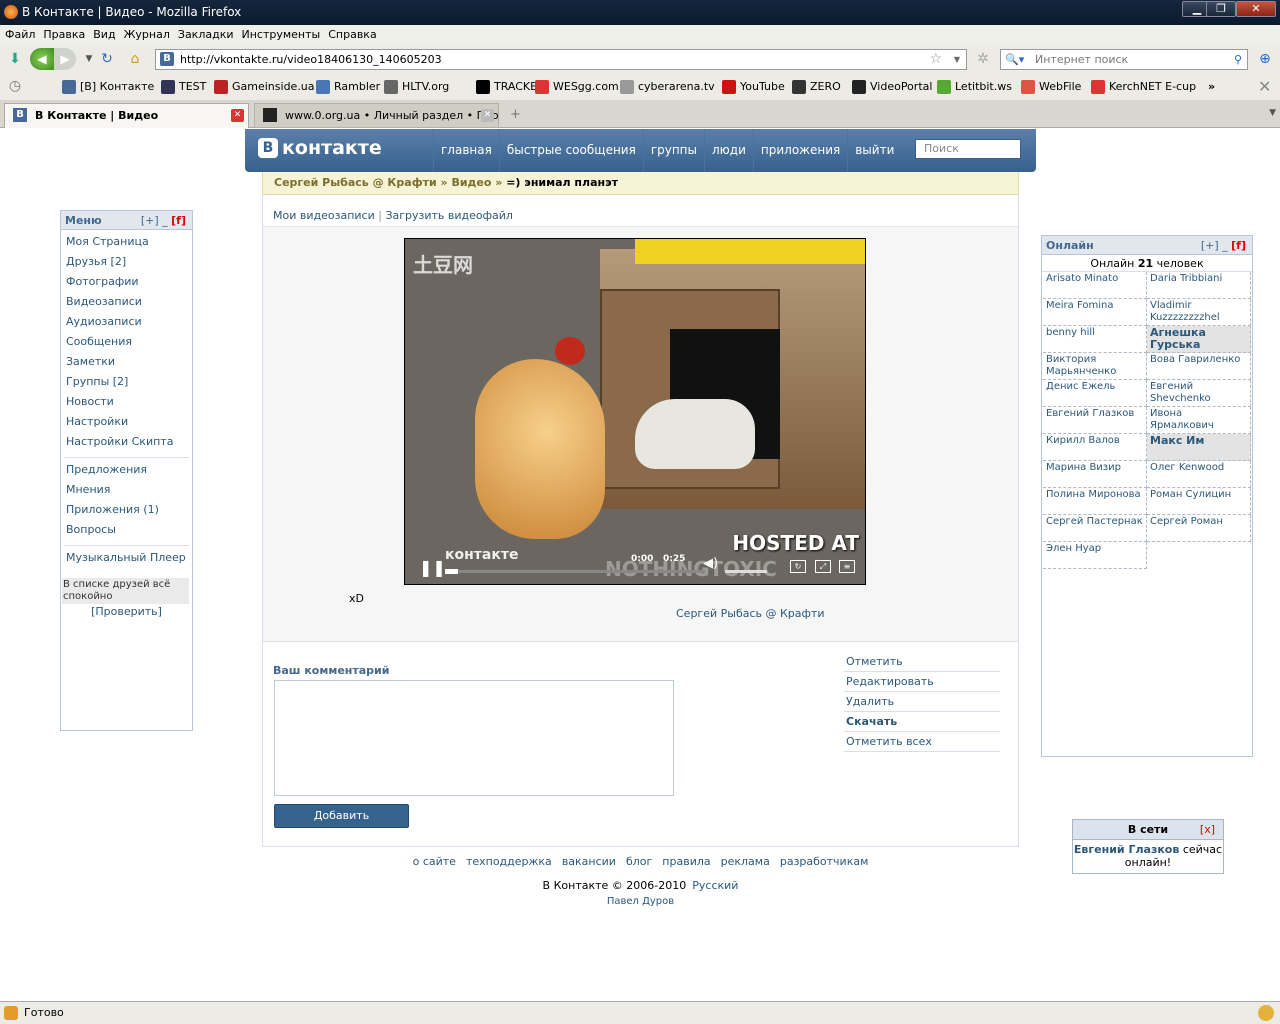  I want to click on sidebar-item-приложения-1: Приложения (1), so click(126, 510).